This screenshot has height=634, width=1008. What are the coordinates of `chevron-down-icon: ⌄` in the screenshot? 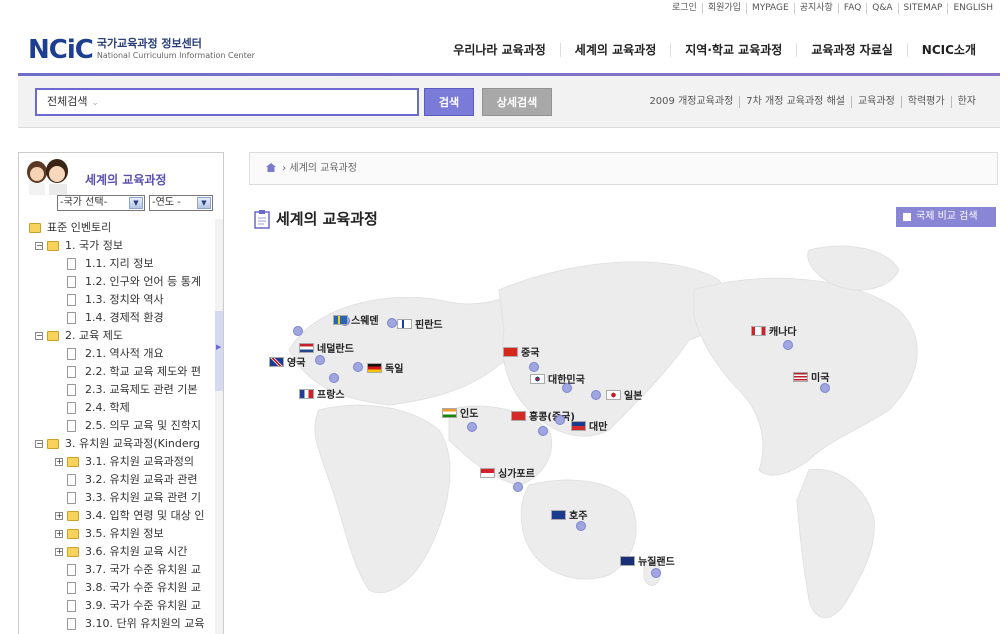 It's located at (95, 103).